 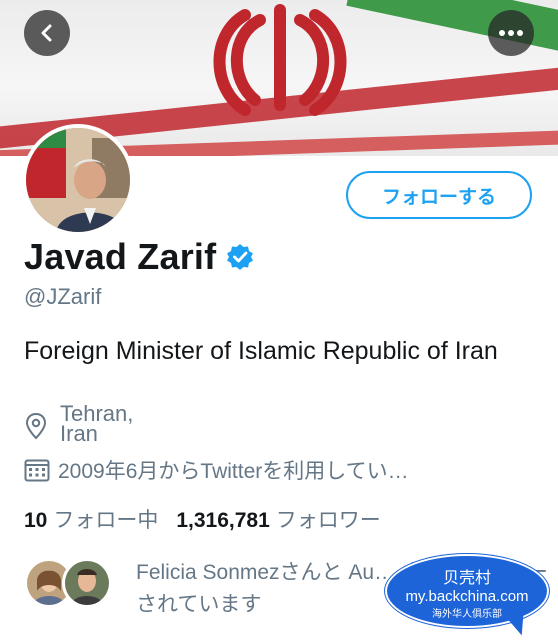 What do you see at coordinates (240, 257) in the screenshot?
I see `verified-badge-icon` at bounding box center [240, 257].